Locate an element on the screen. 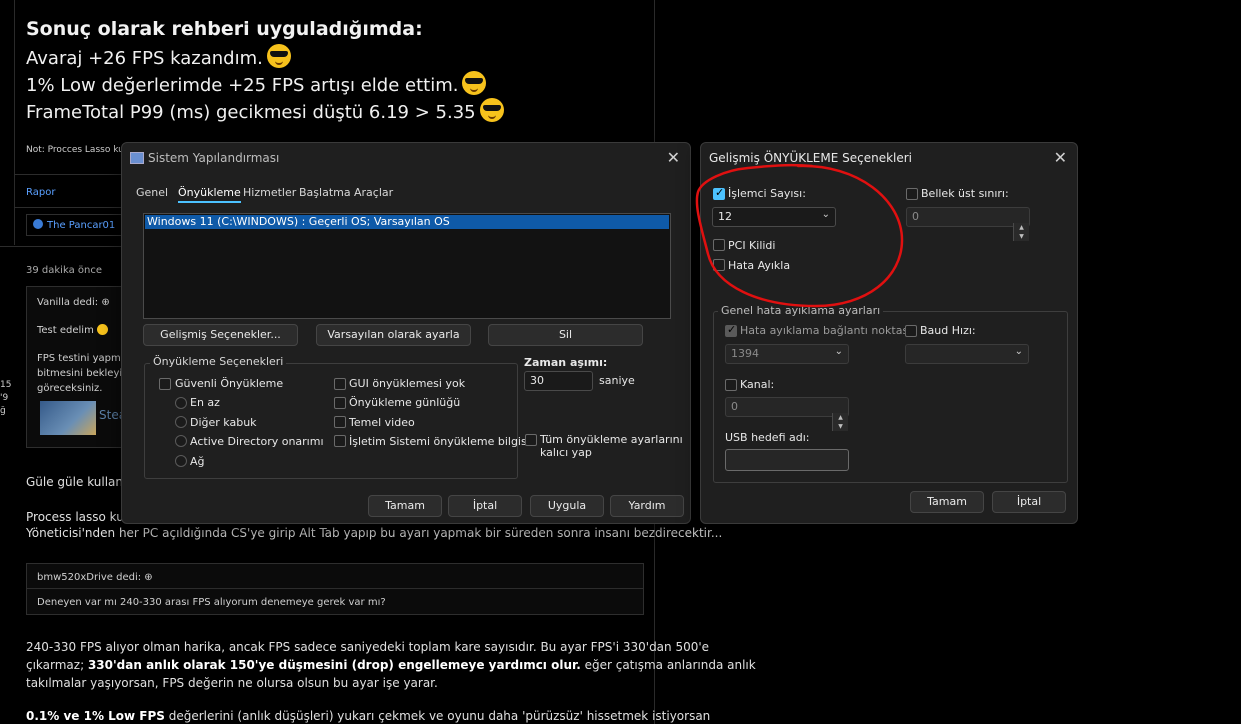  debug-port-label: Hata ayıklama bağlantı noktası: is located at coordinates (827, 330).